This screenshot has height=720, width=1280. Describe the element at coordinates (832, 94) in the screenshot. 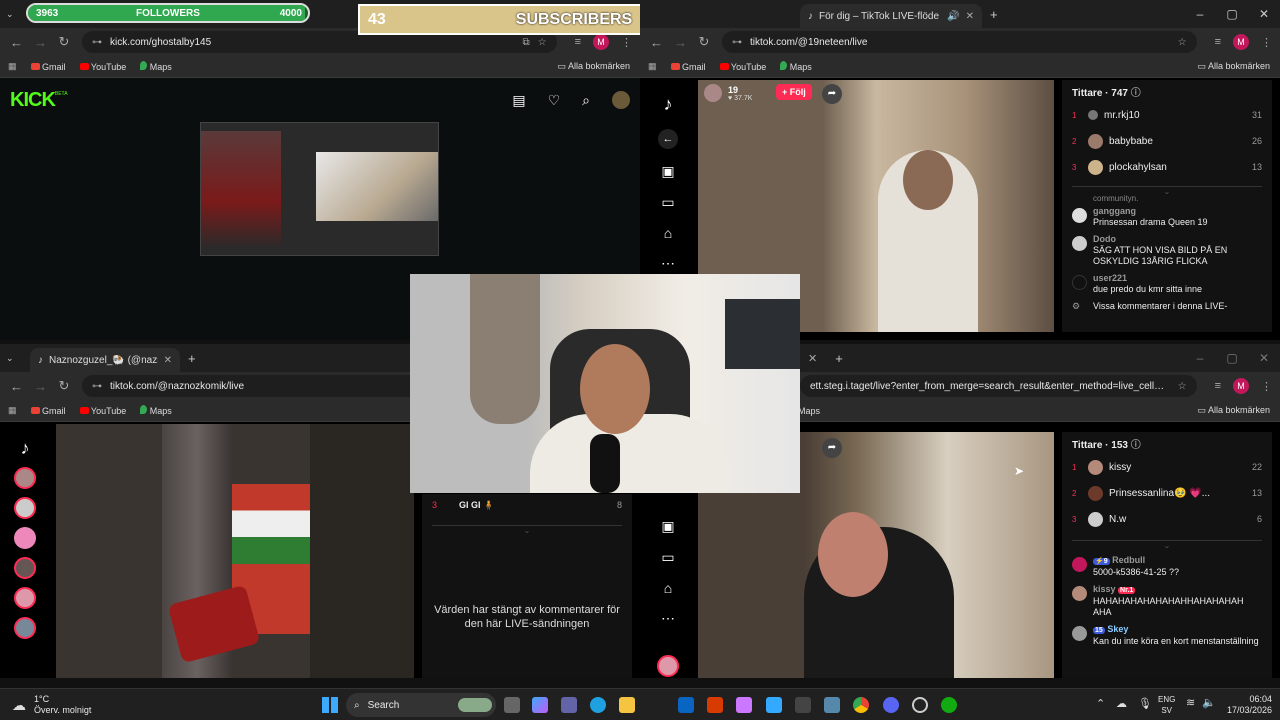

I see `share-icon: ➦` at that location.